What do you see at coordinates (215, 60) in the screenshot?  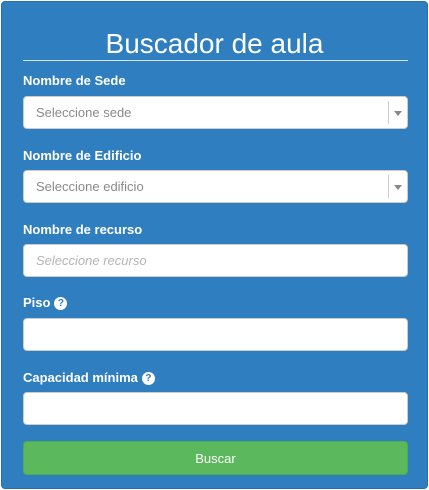 I see `title-divider` at bounding box center [215, 60].